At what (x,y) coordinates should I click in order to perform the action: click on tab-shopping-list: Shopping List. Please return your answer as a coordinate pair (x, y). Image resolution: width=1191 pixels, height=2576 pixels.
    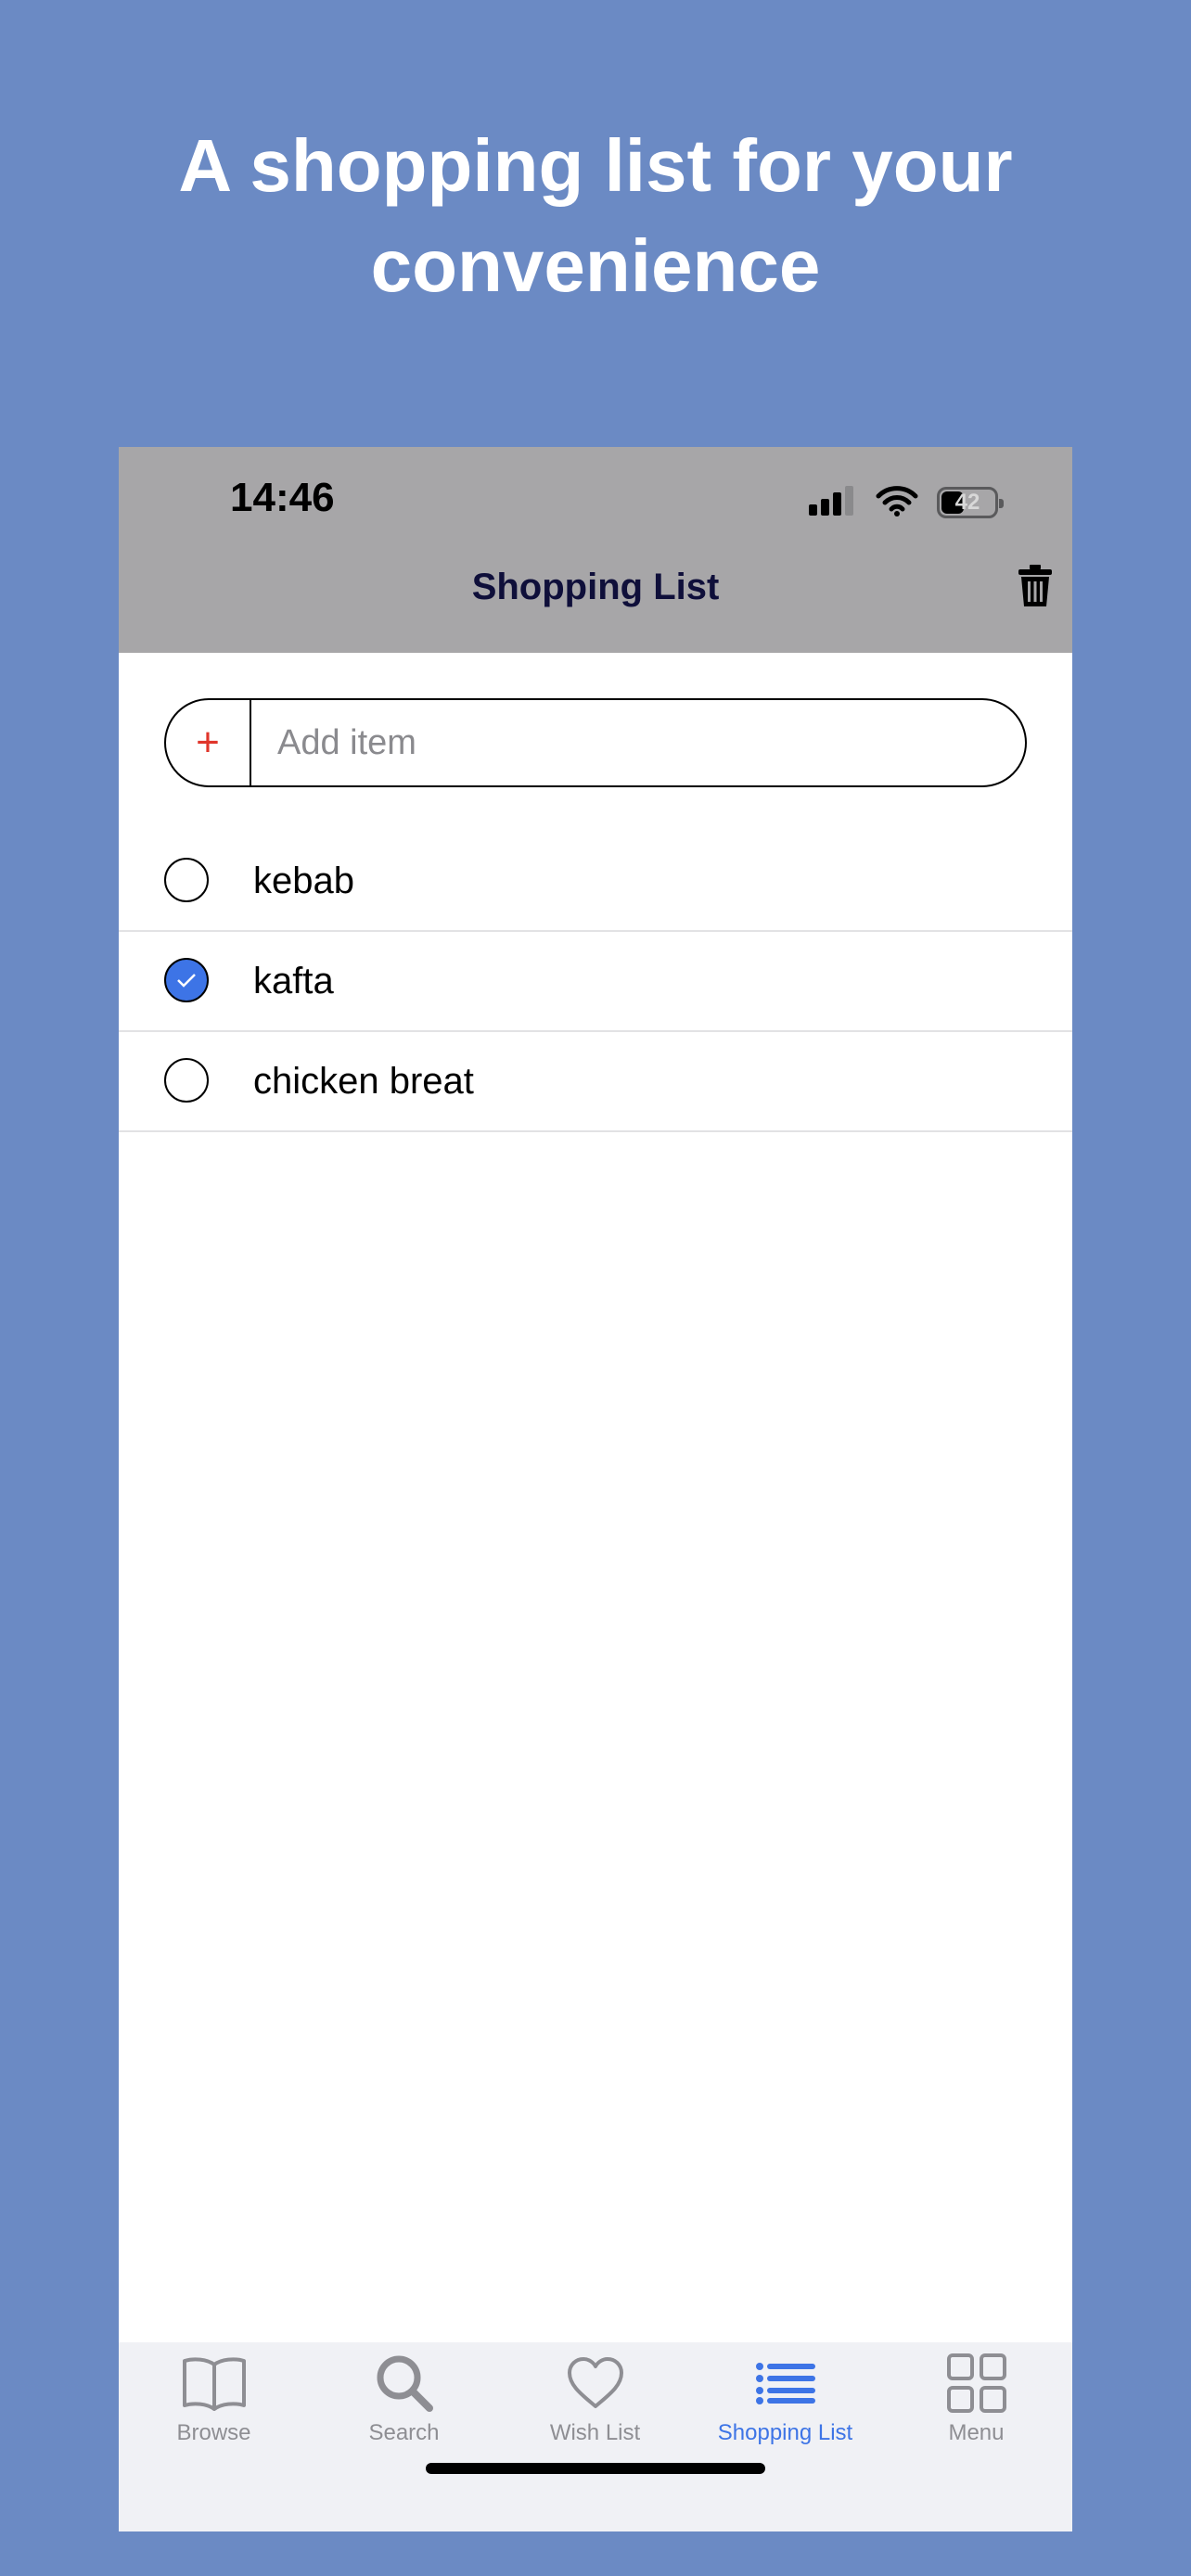
    Looking at the image, I should click on (785, 2398).